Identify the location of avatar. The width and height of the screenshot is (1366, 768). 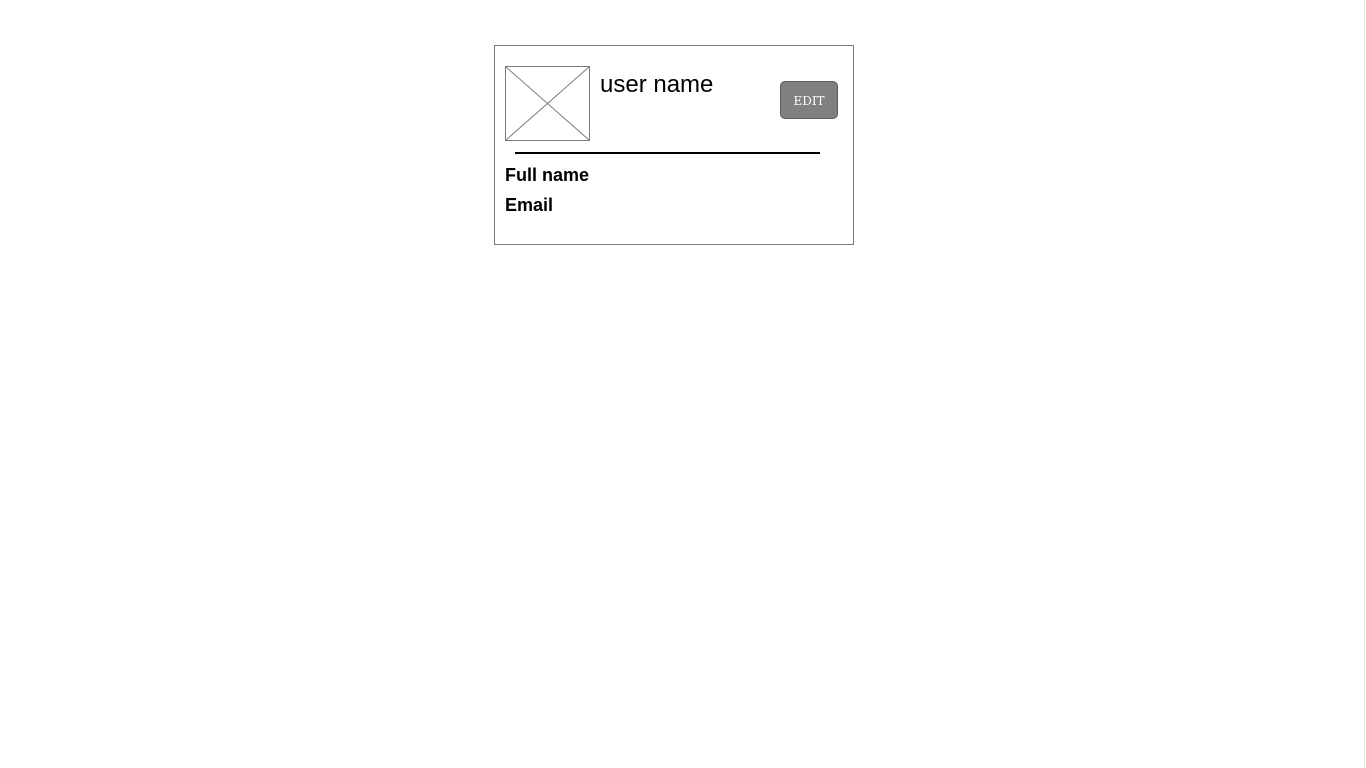
(547, 103).